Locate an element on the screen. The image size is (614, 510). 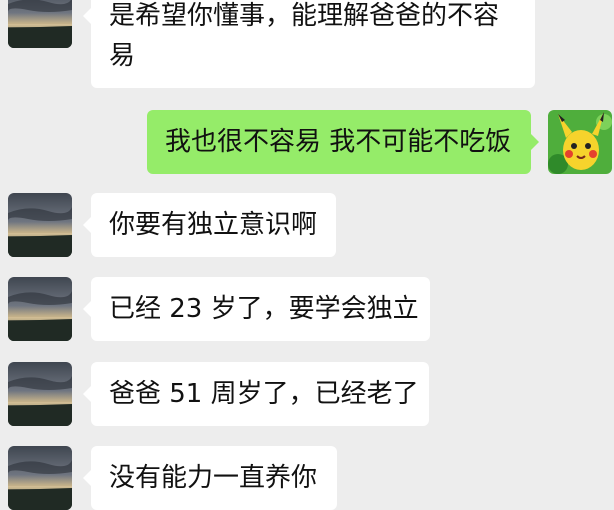
message-text: 是希望你懂事，能理解爸爸的不容 is located at coordinates (304, 16).